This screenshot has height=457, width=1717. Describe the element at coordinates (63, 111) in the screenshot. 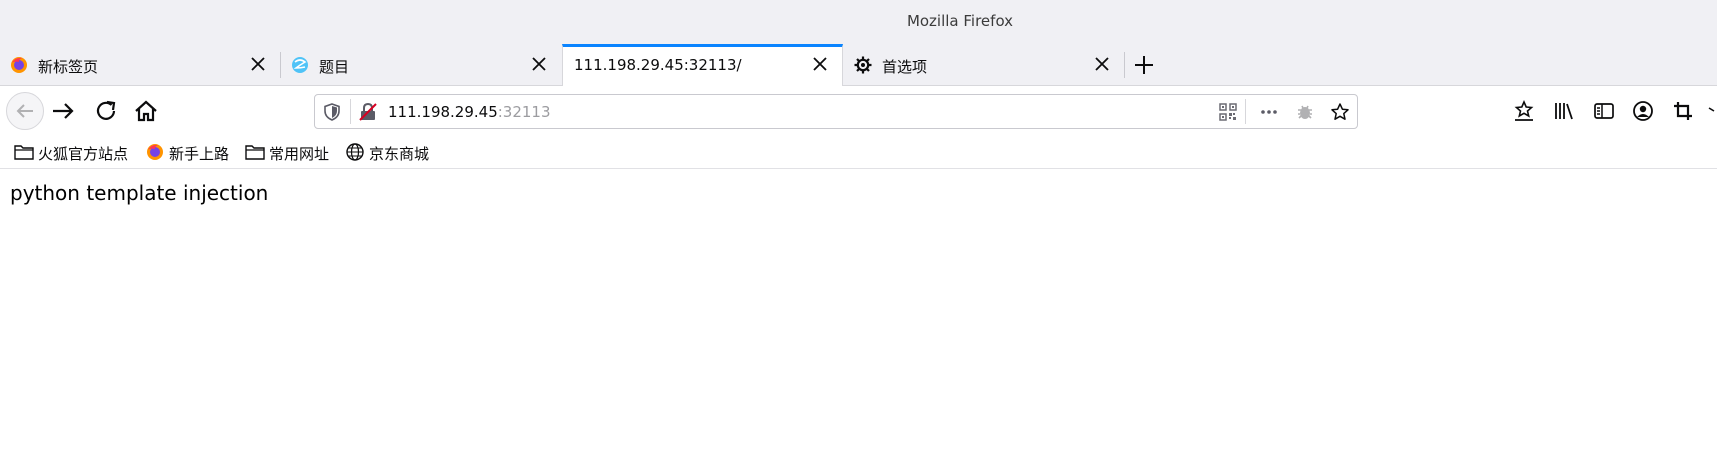

I see `forward-arrow-icon` at that location.